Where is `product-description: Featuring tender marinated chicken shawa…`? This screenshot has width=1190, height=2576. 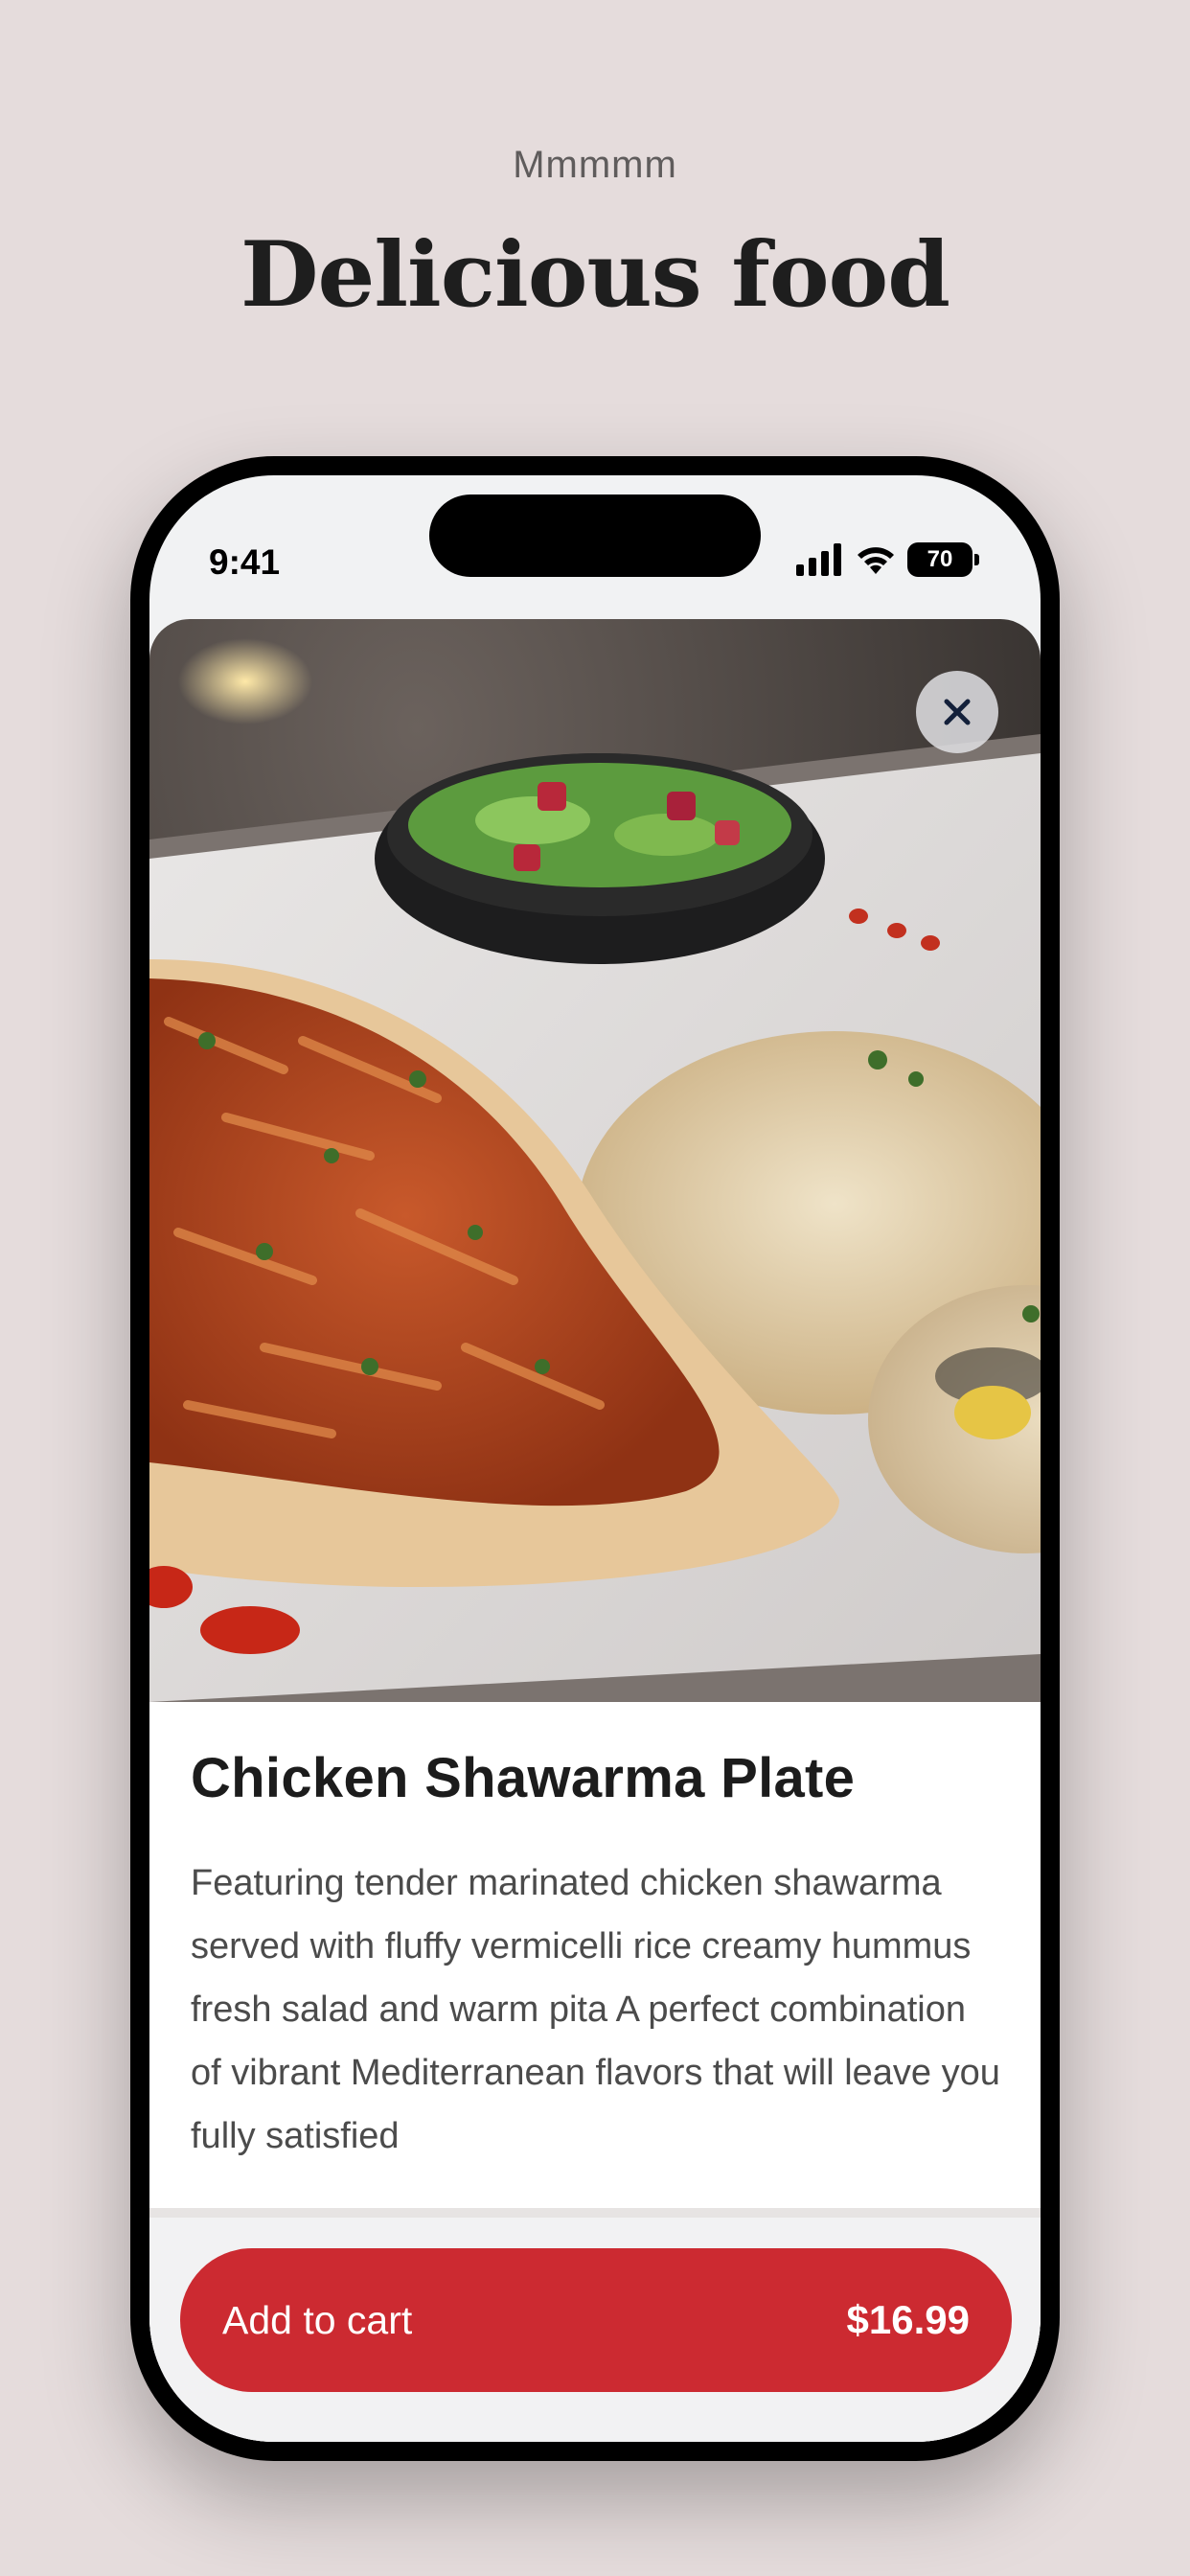
product-description: Featuring tender marinated chicken shawa… is located at coordinates (595, 2009).